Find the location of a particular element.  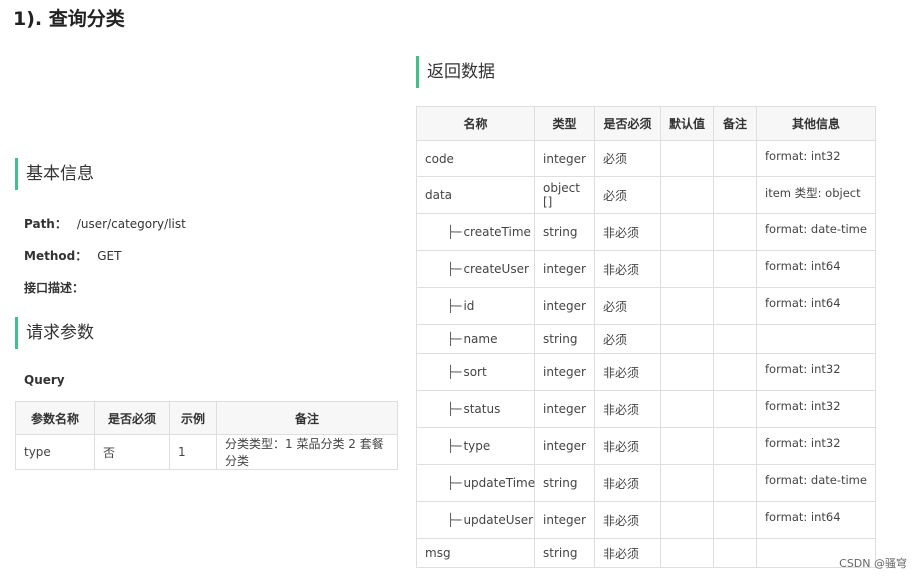

table-row: ├─ createUser integer 非必须 format: int64 is located at coordinates (646, 269).